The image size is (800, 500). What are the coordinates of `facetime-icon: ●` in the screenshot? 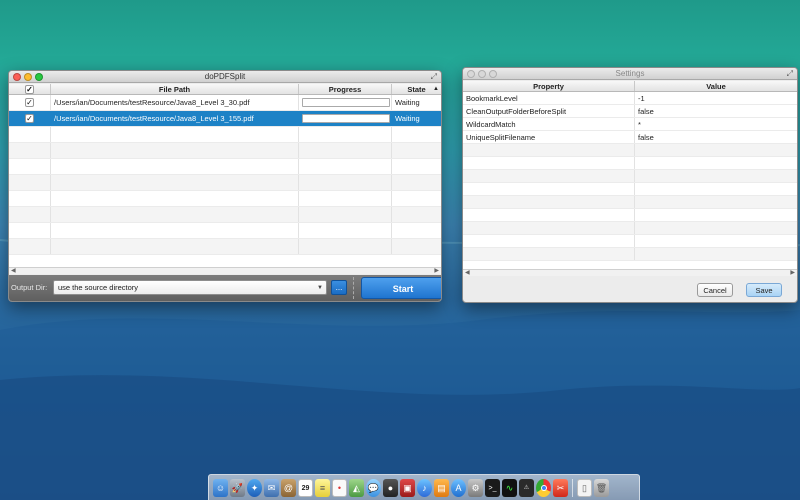 It's located at (390, 488).